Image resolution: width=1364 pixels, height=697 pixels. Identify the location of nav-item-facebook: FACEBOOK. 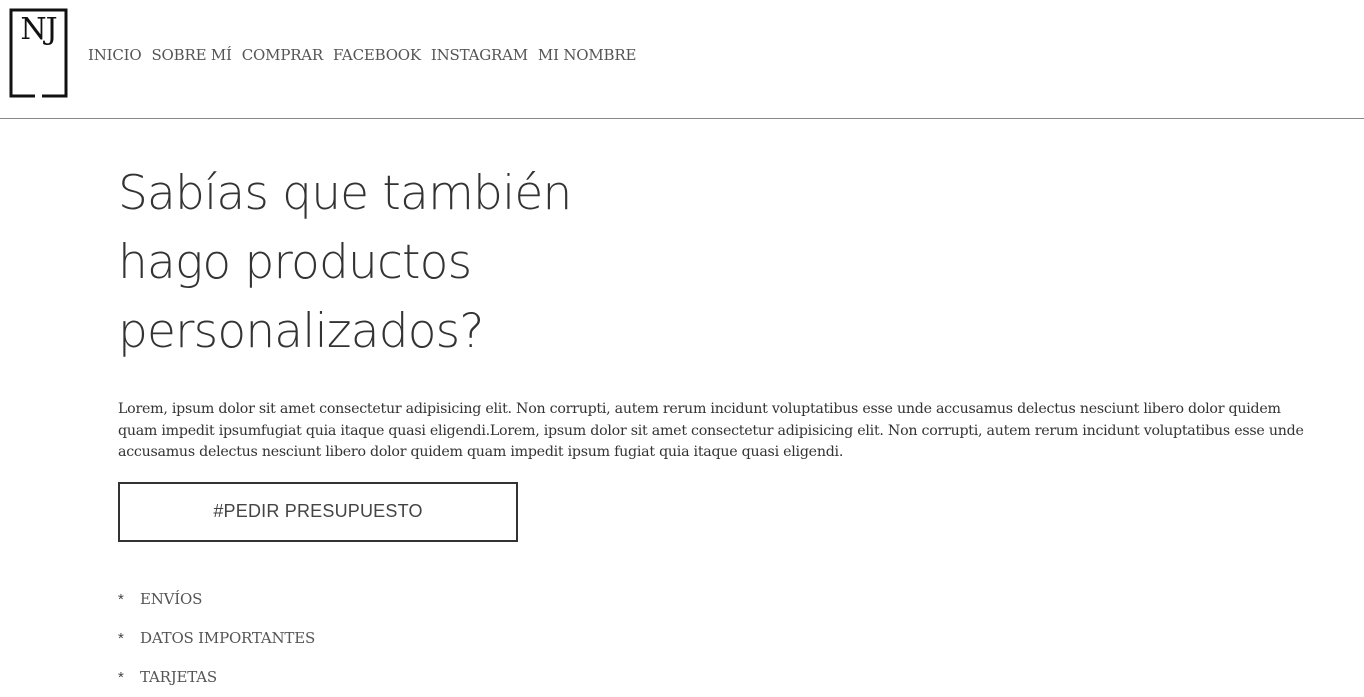
(377, 55).